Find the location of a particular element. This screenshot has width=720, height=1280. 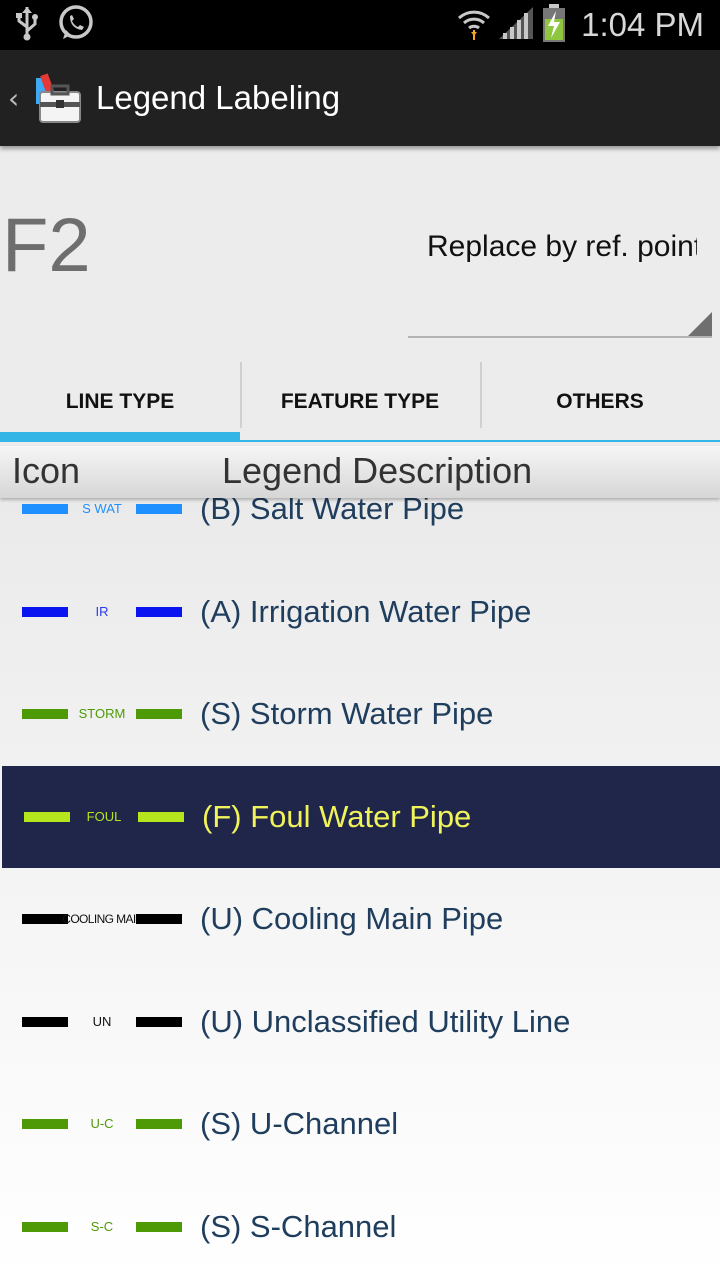

legend-description: (S) S-Channel is located at coordinates (298, 1226).